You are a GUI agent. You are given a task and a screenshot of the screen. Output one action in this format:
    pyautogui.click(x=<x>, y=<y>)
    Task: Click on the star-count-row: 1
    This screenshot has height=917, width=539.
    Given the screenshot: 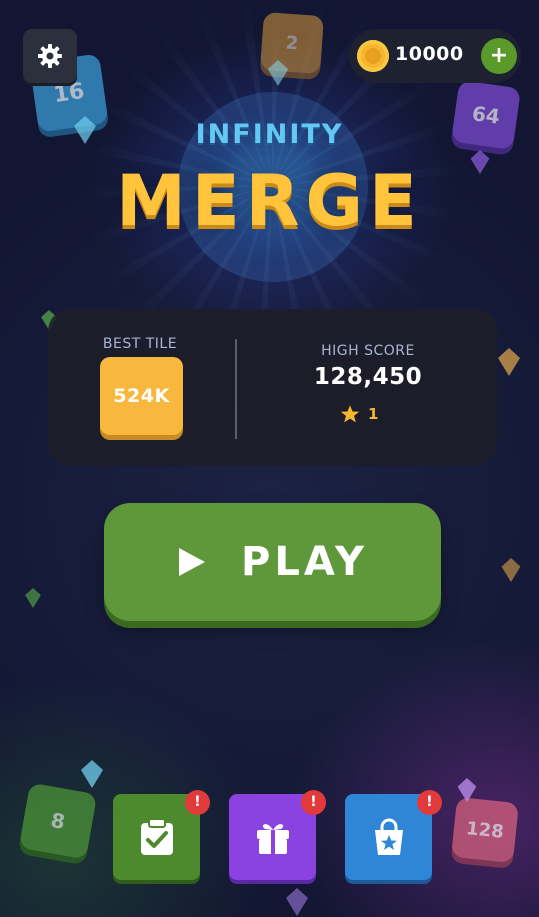 What is the action you would take?
    pyautogui.click(x=359, y=414)
    